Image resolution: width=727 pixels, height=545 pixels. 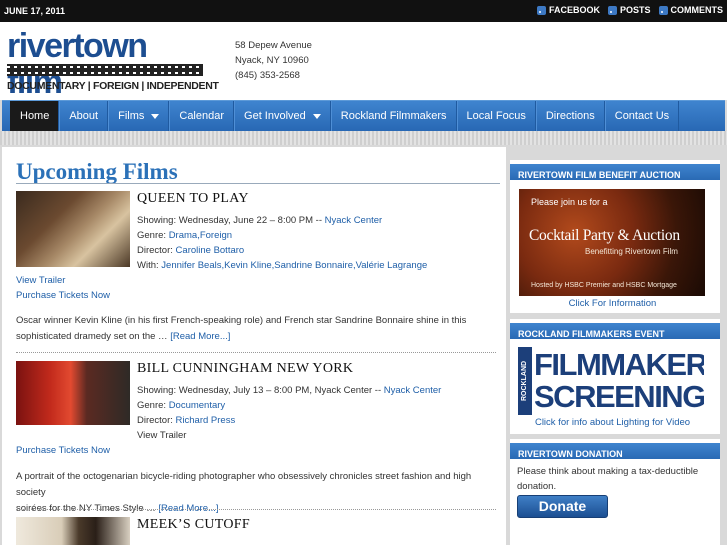 I want to click on widget-heading: RIVERTOWN FILM BENEFIT AUCTION, so click(x=615, y=171).